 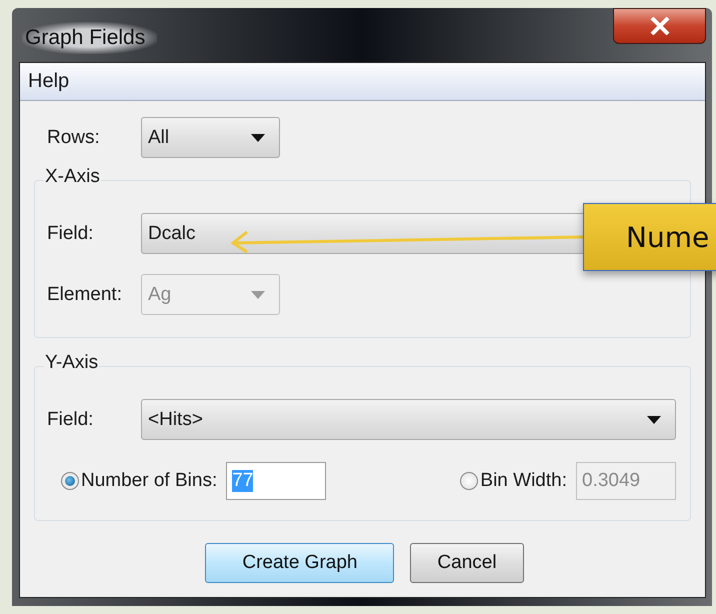 I want to click on field-label: Element:, so click(x=85, y=295).